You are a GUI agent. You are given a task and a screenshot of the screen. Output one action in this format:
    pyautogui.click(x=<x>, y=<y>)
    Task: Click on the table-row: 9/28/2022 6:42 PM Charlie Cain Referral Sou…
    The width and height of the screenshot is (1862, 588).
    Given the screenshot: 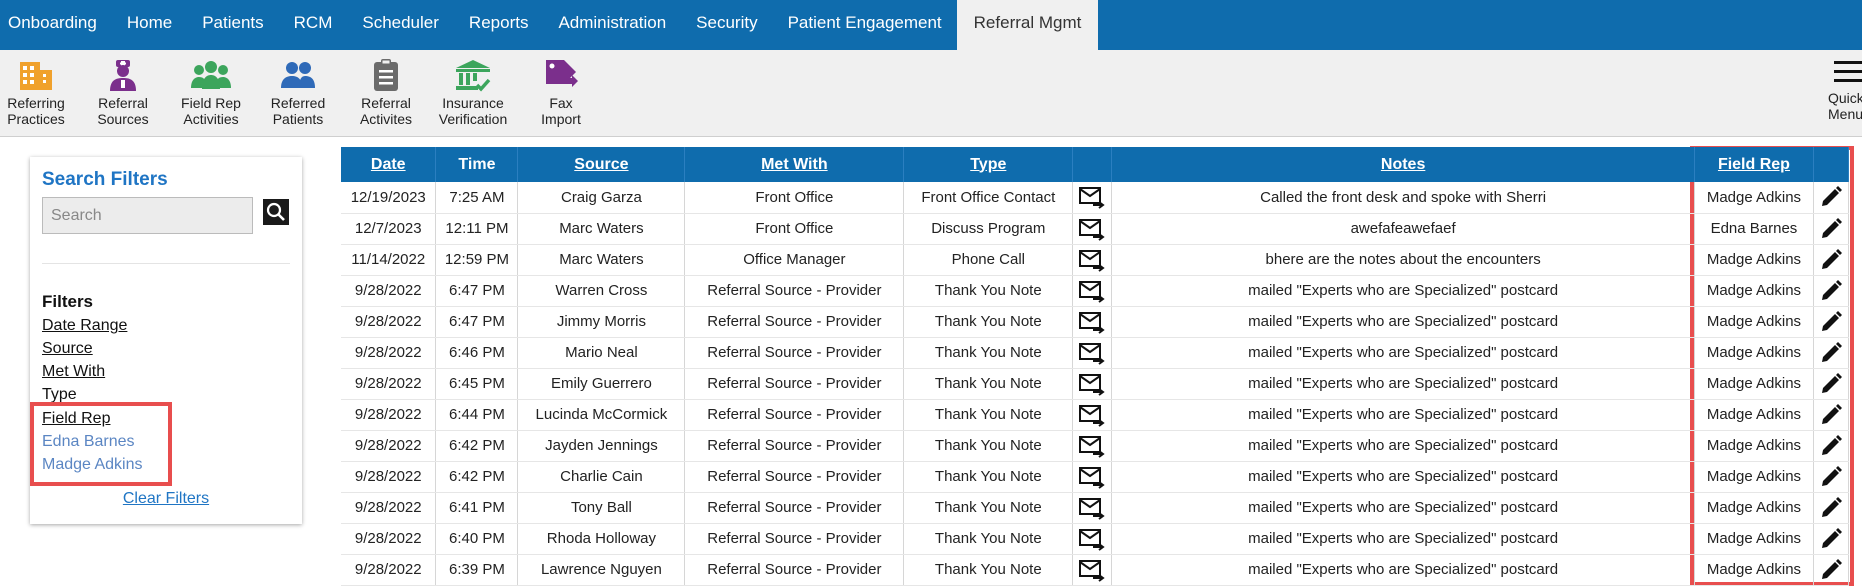 What is the action you would take?
    pyautogui.click(x=1095, y=477)
    